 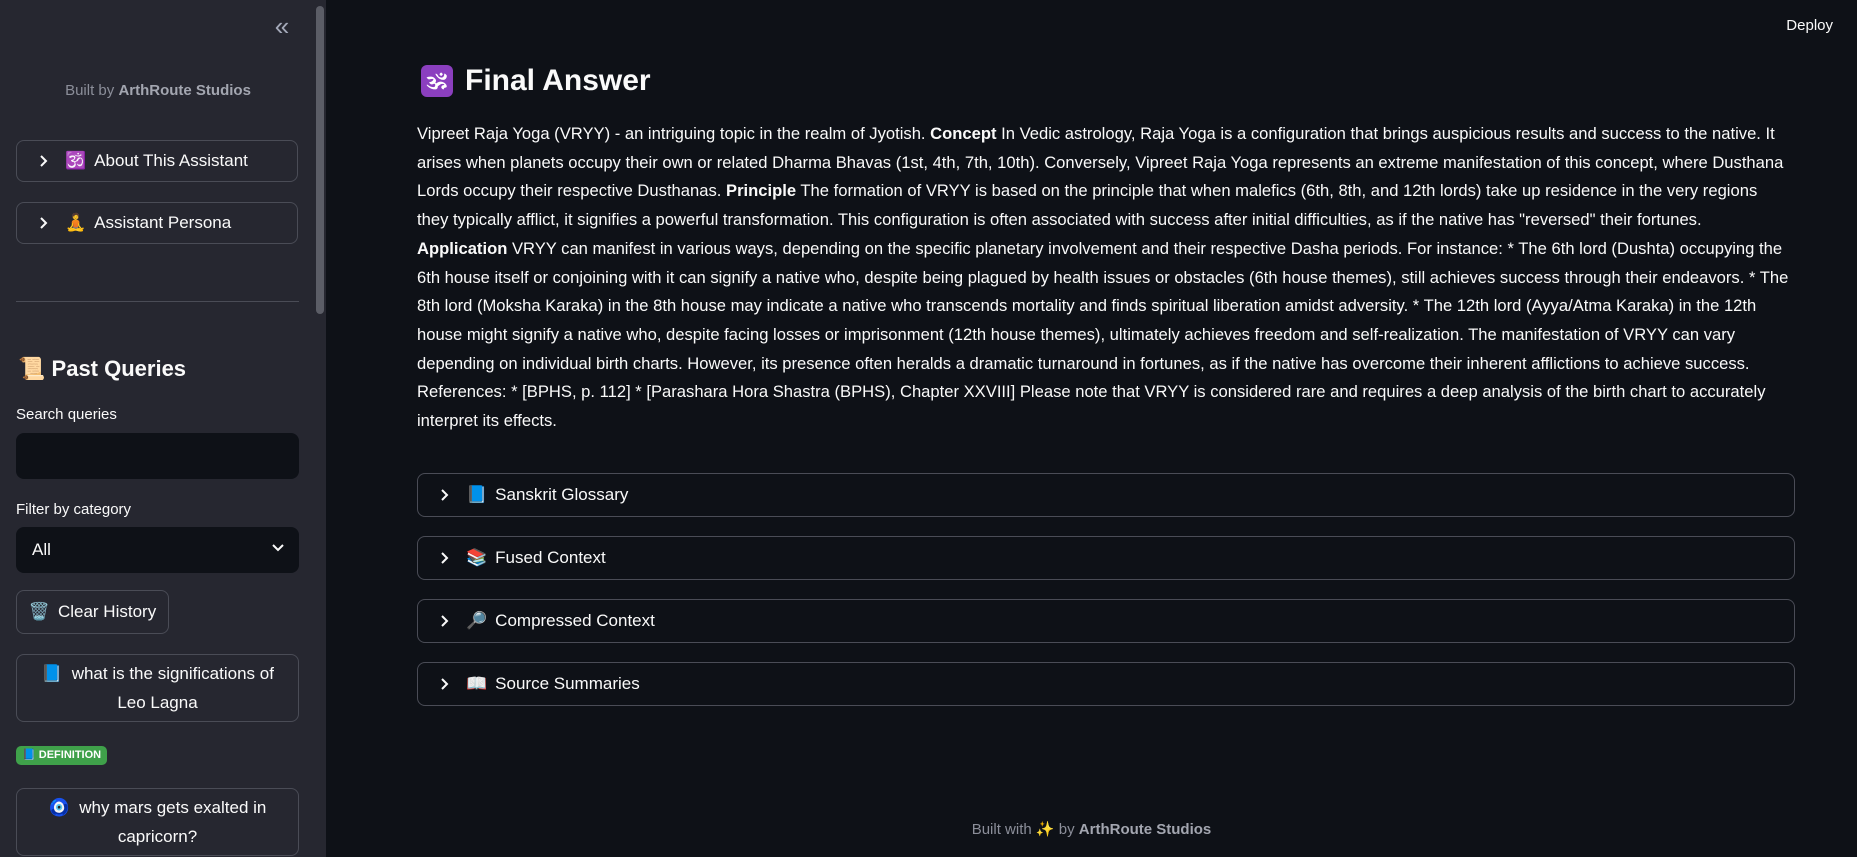 What do you see at coordinates (157, 550) in the screenshot?
I see `category-select: All` at bounding box center [157, 550].